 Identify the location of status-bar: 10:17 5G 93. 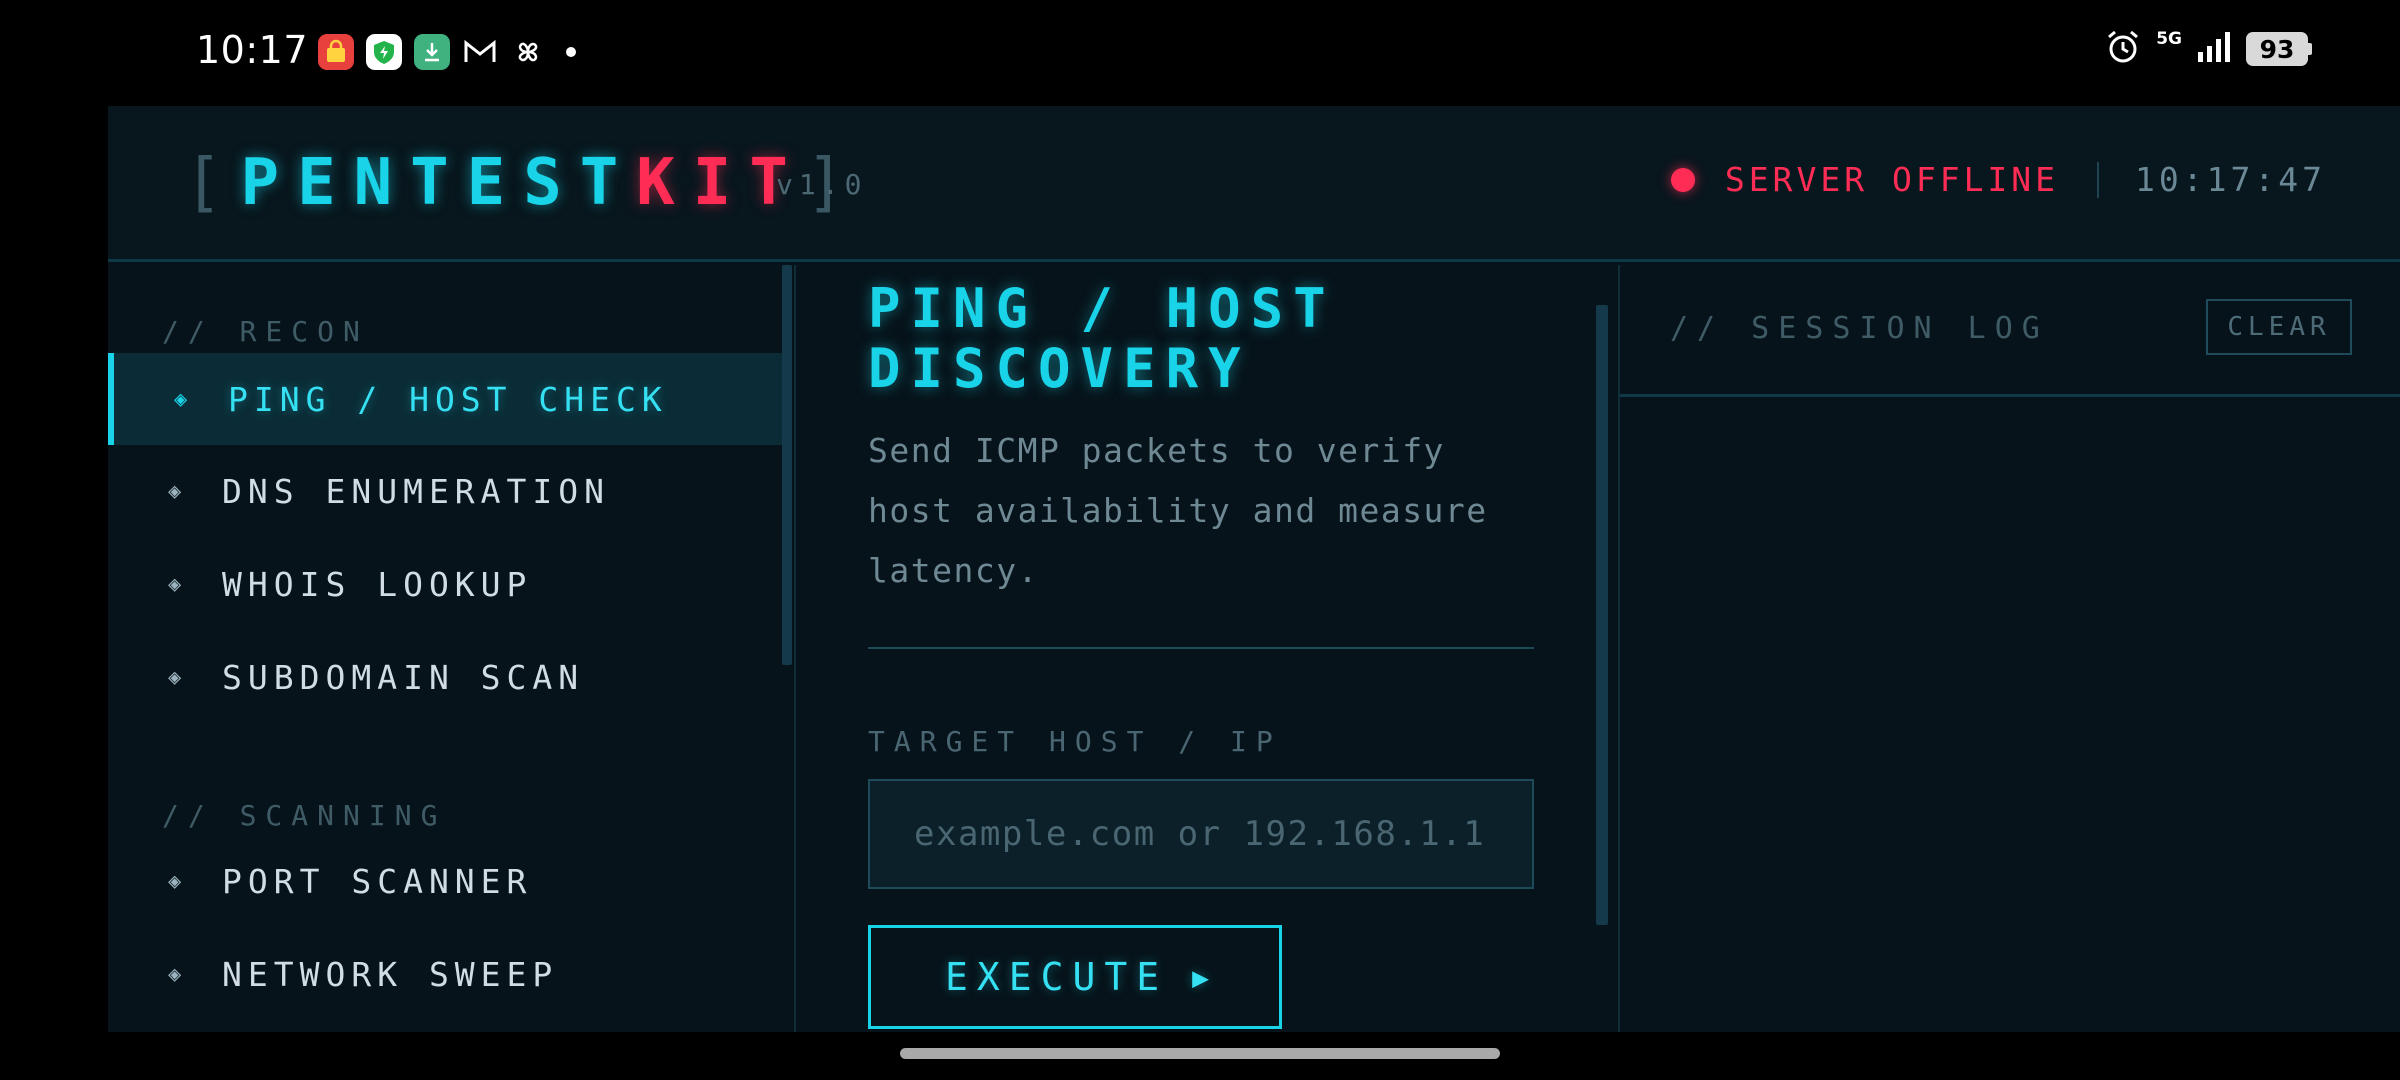
(1200, 53).